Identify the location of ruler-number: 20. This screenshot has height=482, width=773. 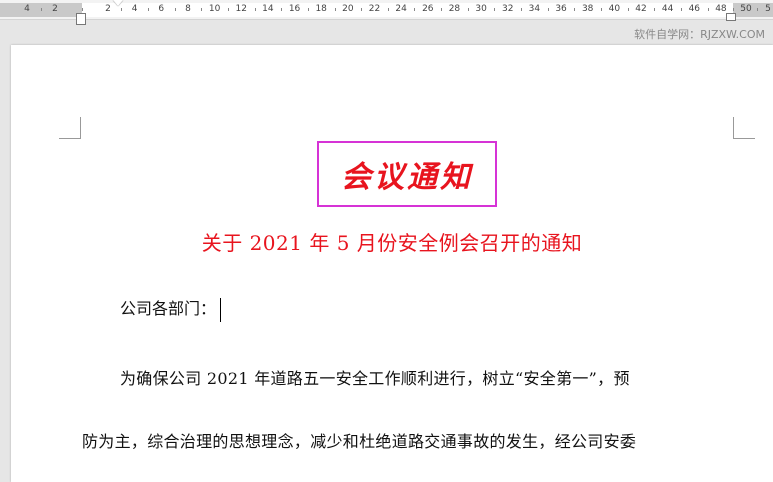
(348, 9).